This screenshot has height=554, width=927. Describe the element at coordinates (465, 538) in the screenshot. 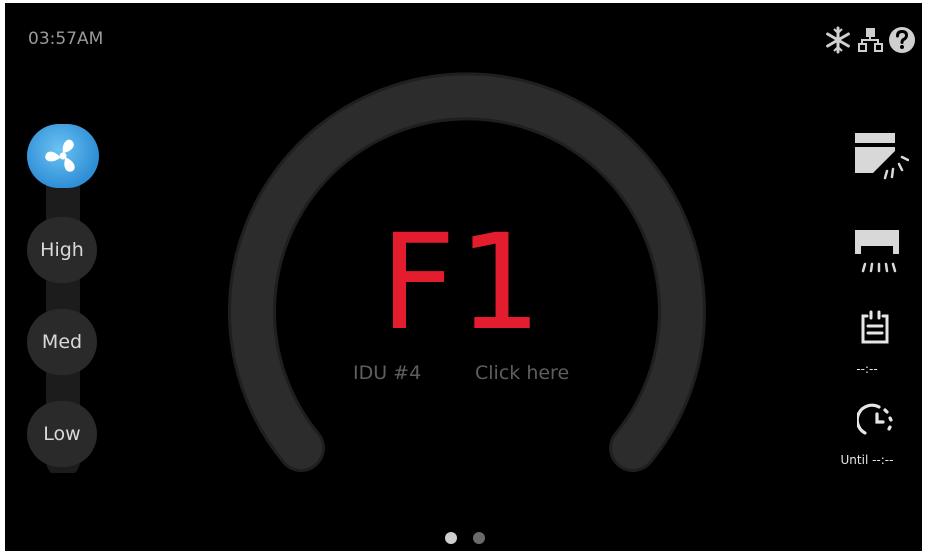

I see `page-indicator` at that location.